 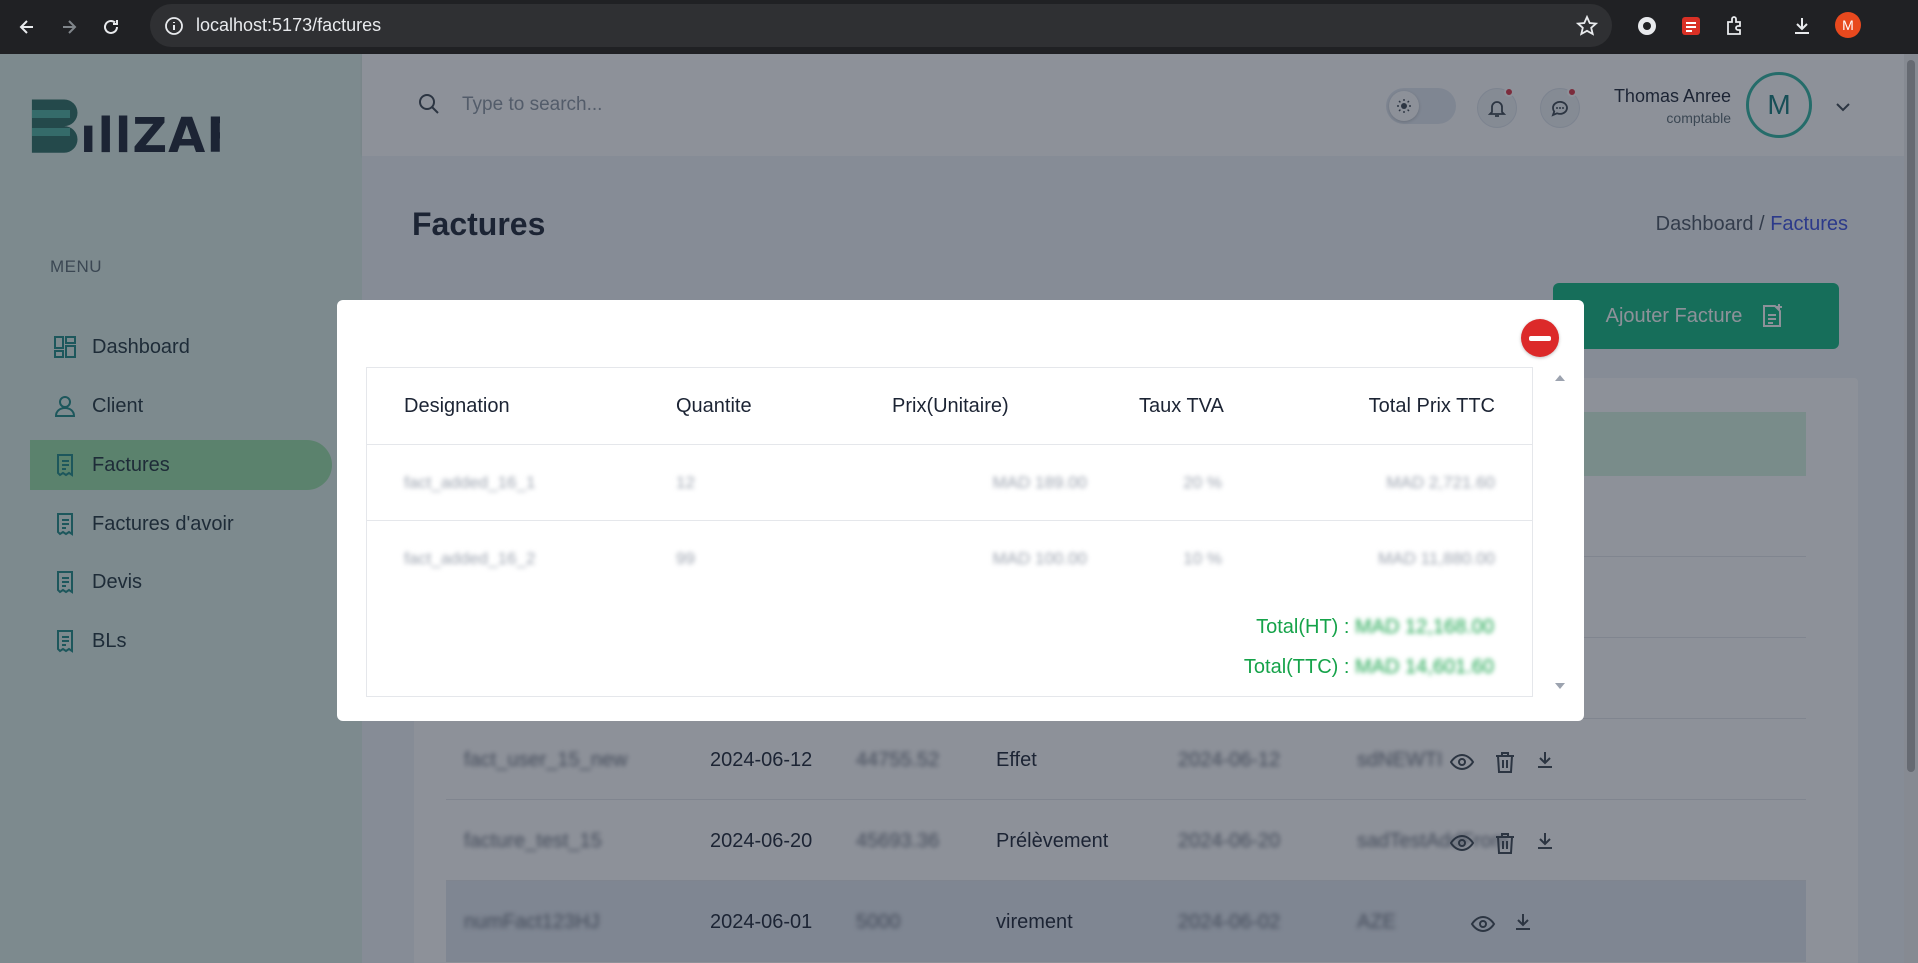 I want to click on total-ttc: Total(TTC) : MAD 14,601.60, so click(x=1369, y=667).